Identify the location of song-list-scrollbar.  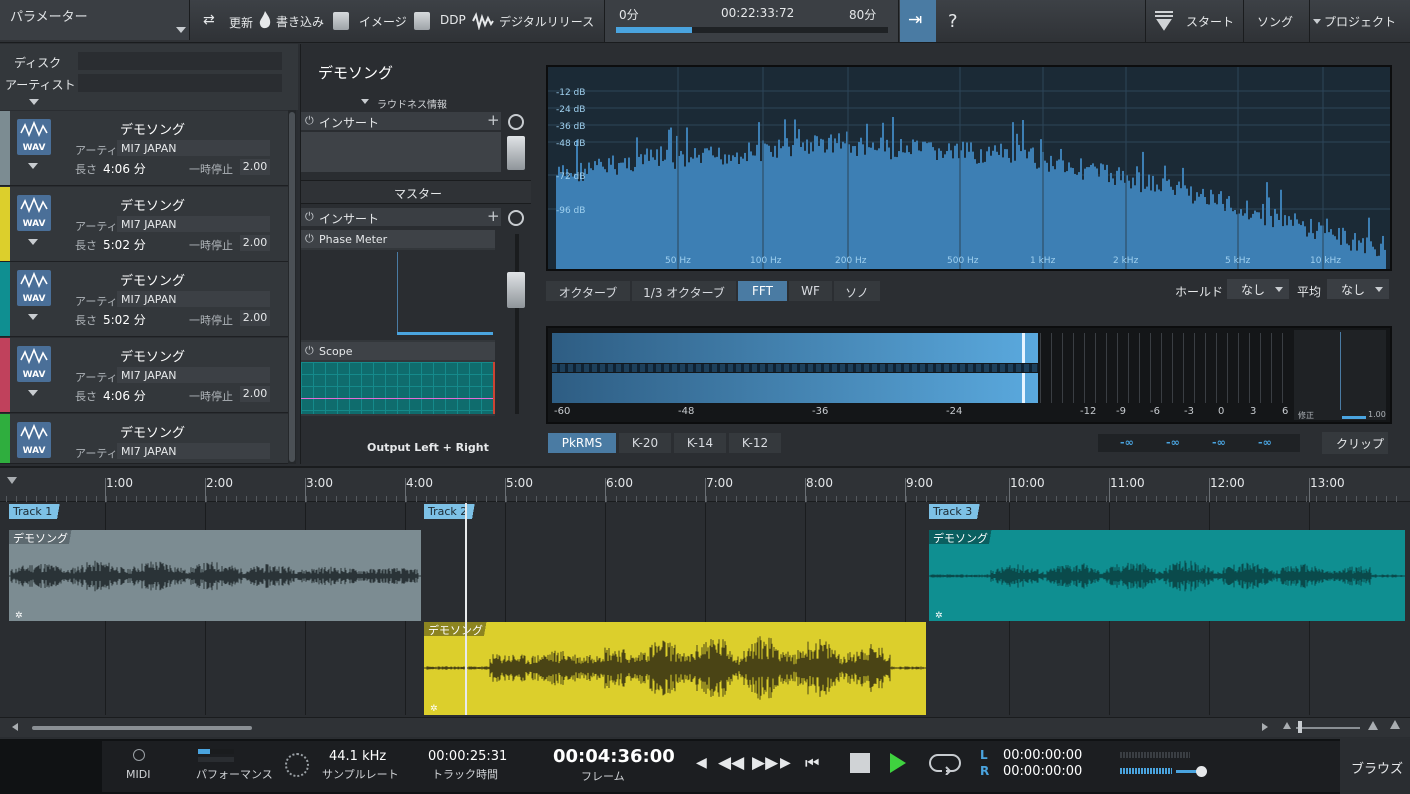
(292, 287).